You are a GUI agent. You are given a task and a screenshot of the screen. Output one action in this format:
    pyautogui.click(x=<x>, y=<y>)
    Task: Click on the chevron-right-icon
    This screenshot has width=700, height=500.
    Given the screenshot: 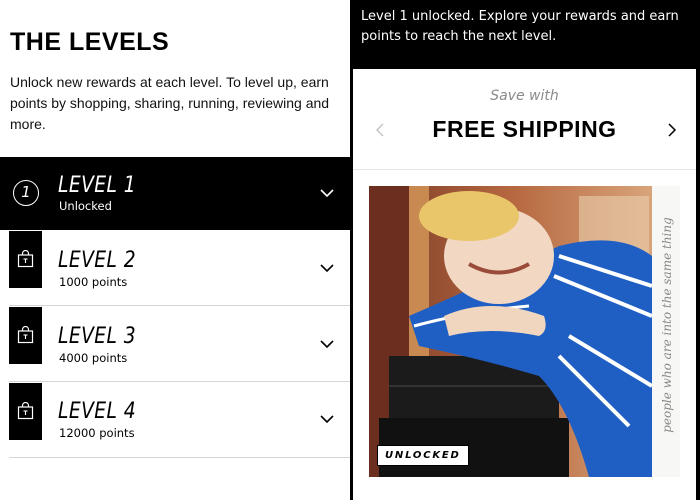 What is the action you would take?
    pyautogui.click(x=672, y=130)
    